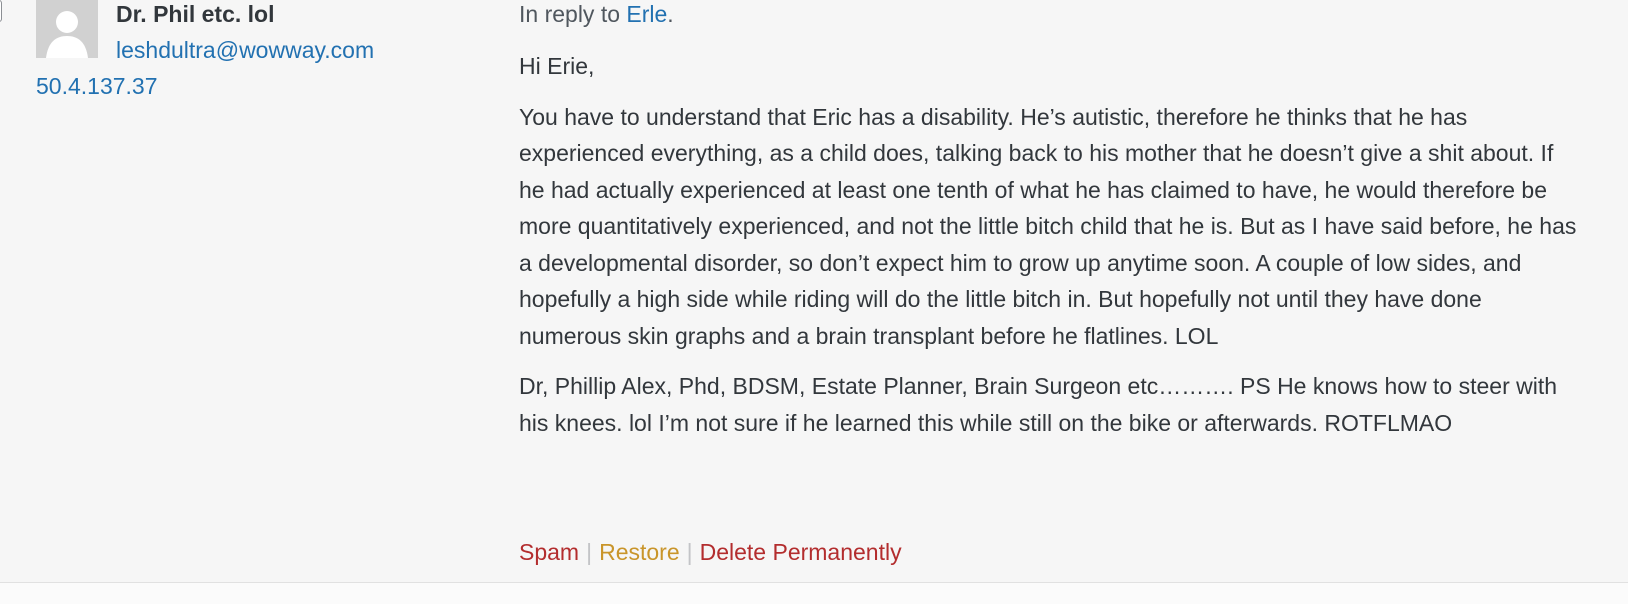 The height and width of the screenshot is (604, 1628). I want to click on comment-row-actions: Spam | Restore | Delete Permanently, so click(710, 552).